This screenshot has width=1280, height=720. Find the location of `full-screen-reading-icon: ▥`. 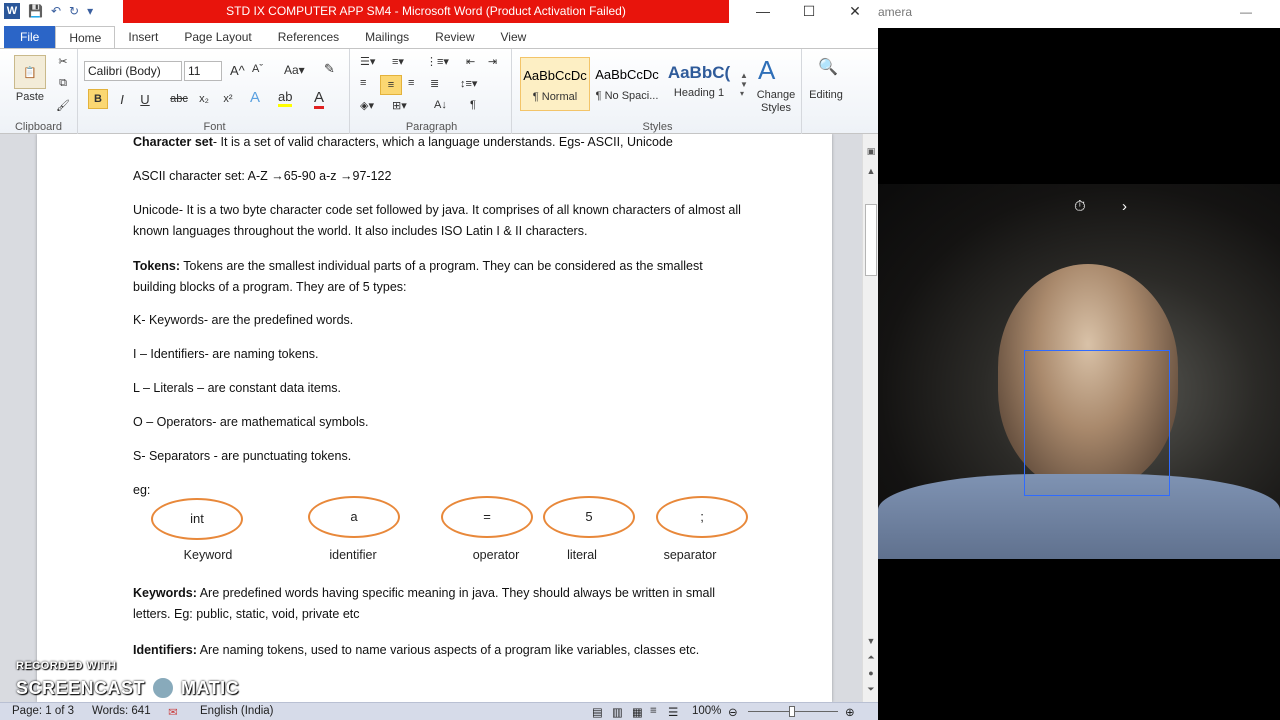

full-screen-reading-icon: ▥ is located at coordinates (617, 712).